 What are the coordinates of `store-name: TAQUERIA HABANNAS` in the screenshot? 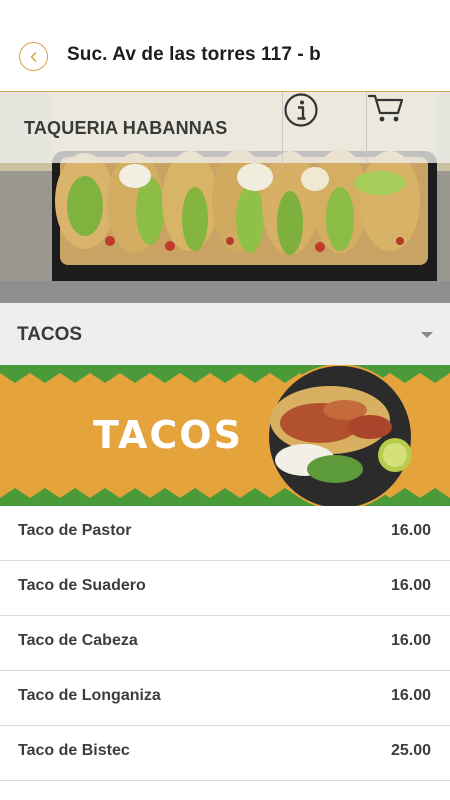 It's located at (126, 128).